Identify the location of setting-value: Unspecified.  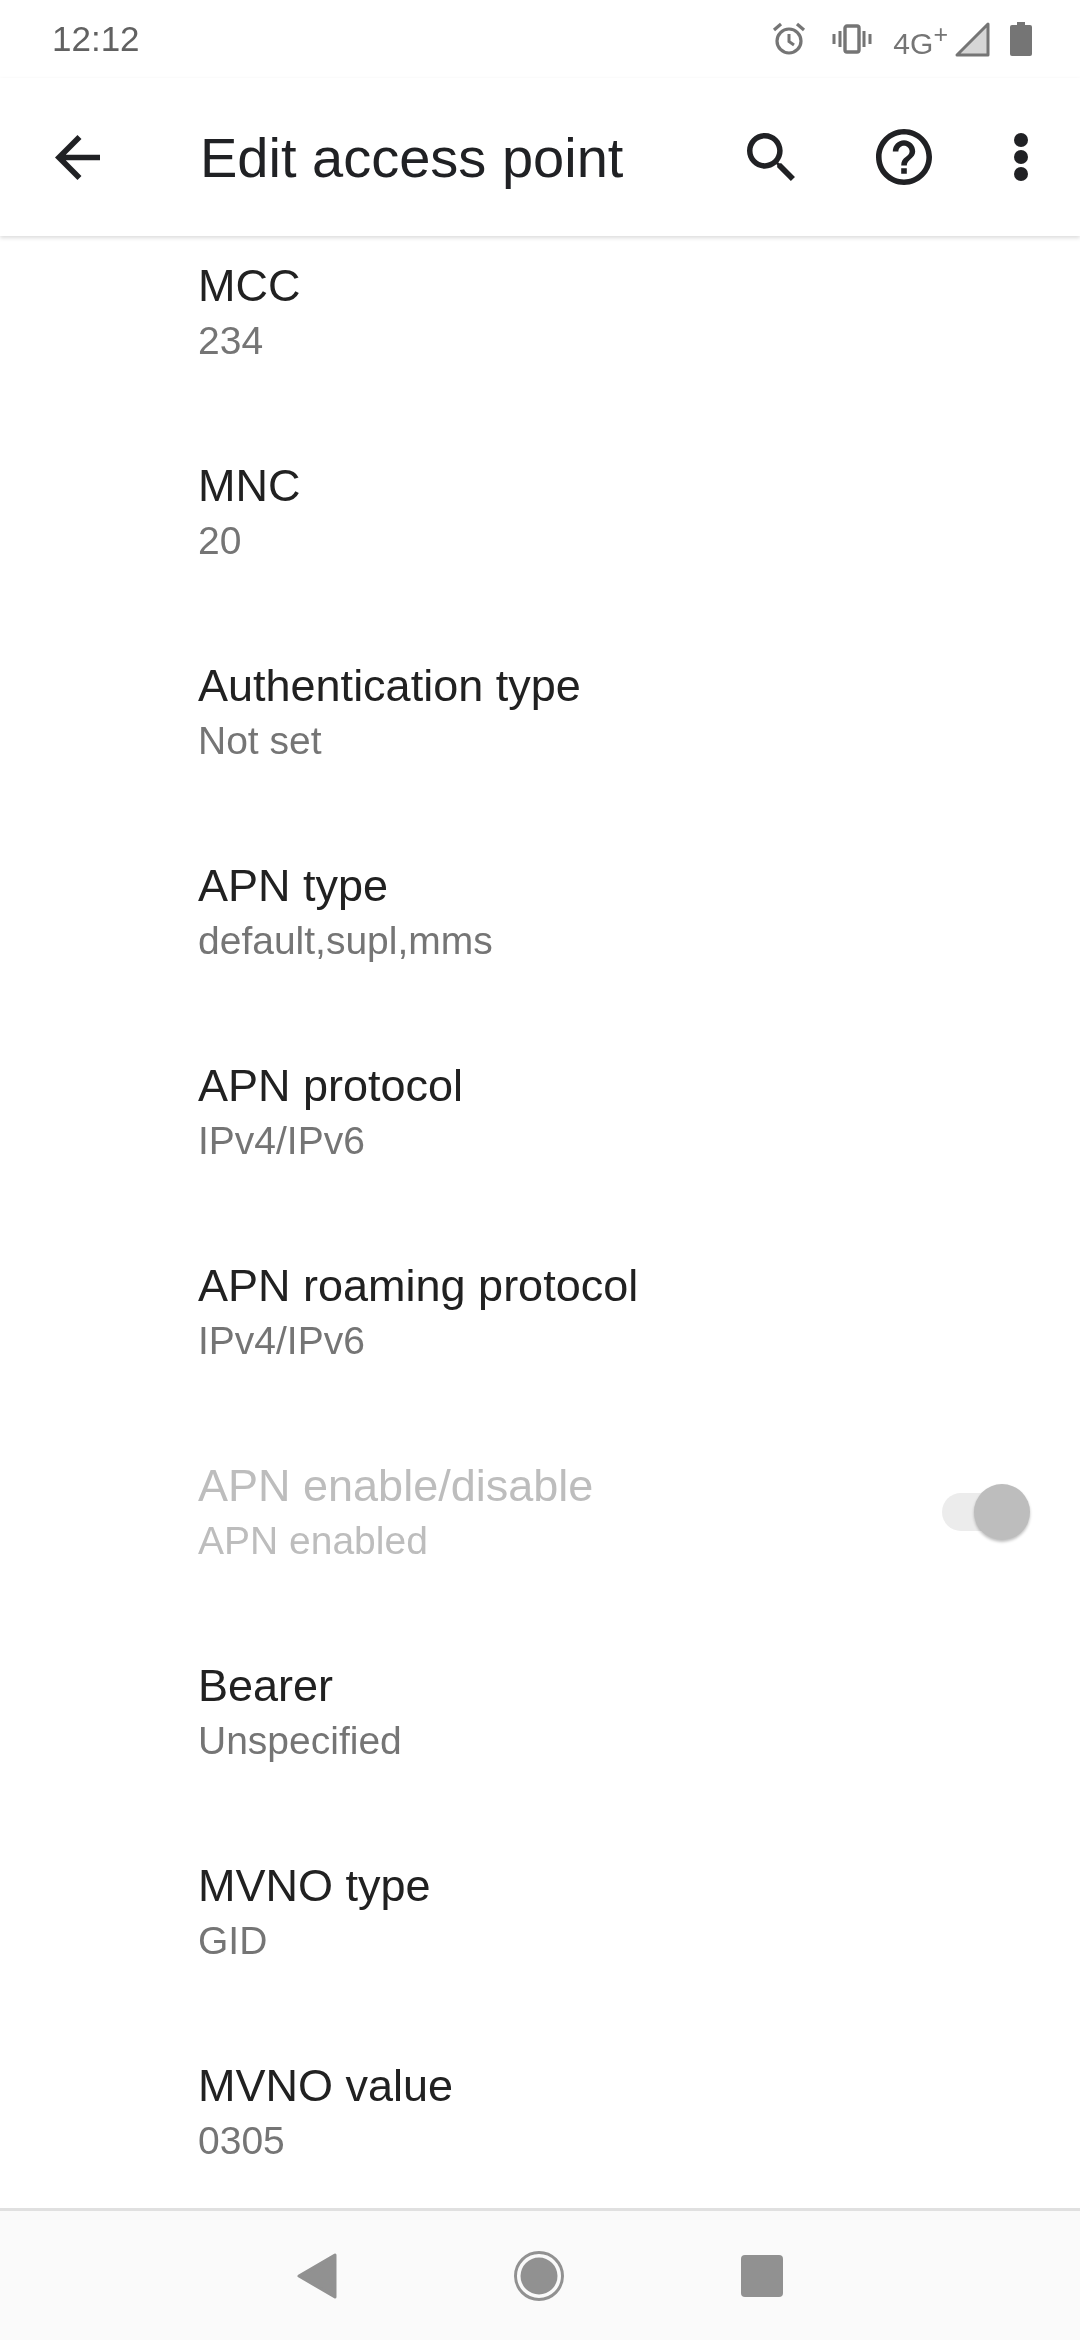
(300, 1741).